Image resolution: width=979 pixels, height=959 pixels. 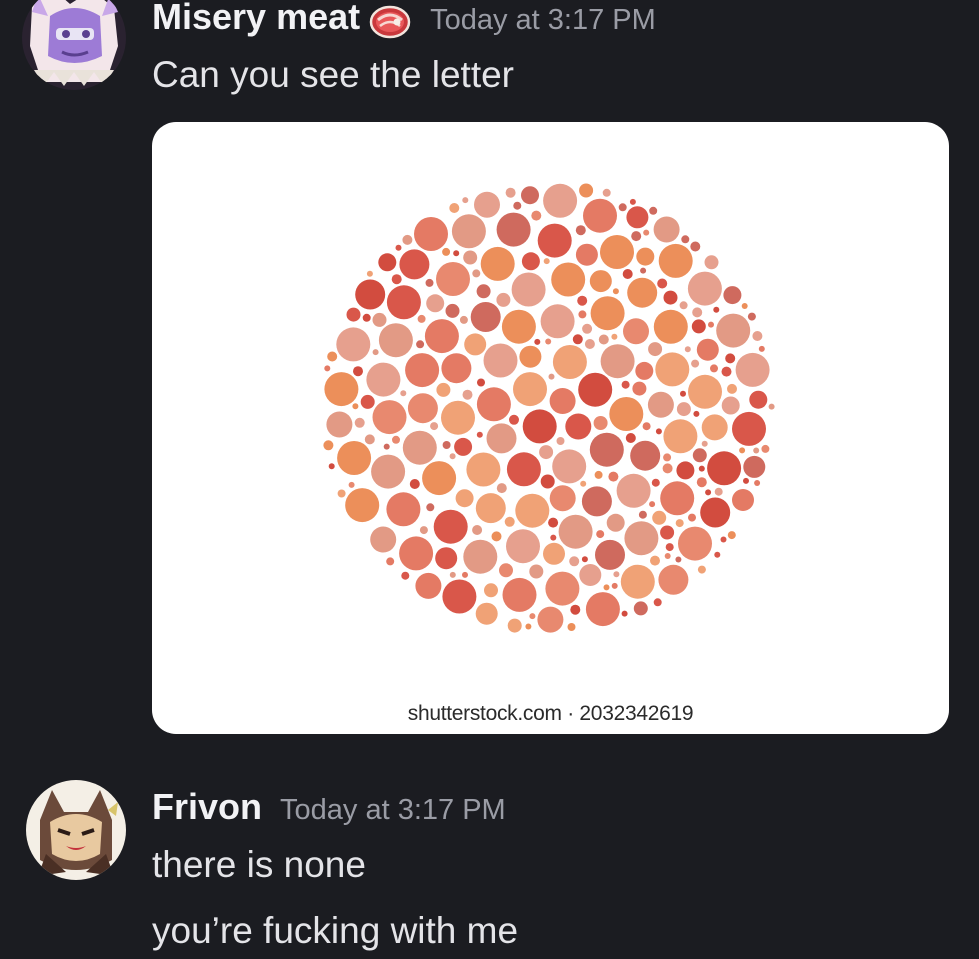 I want to click on avatar-misery-meat, so click(x=74, y=45).